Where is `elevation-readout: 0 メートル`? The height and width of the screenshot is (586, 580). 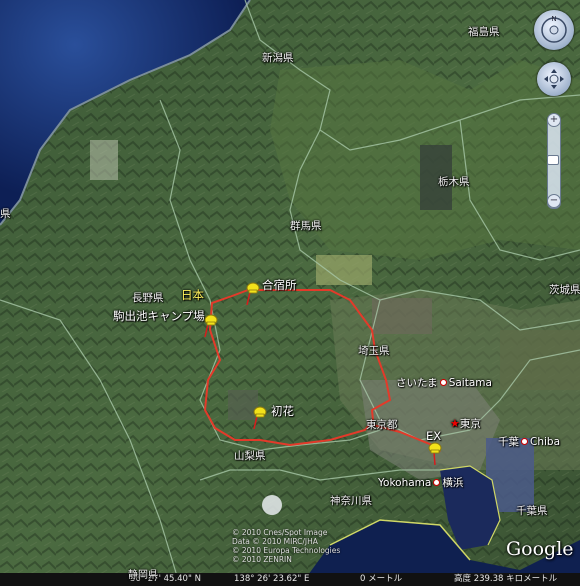
elevation-readout: 0 メートル is located at coordinates (381, 579).